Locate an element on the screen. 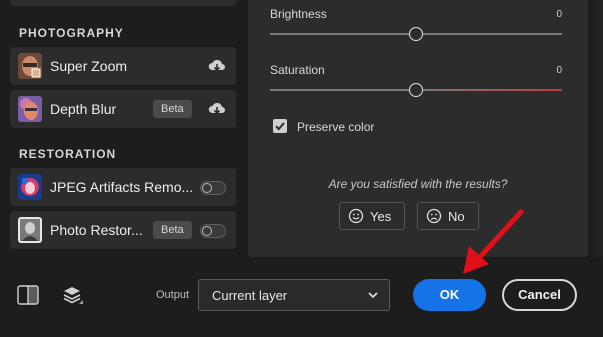 The image size is (603, 337). filter-item-depth-blur: Depth Blur Beta is located at coordinates (123, 109).